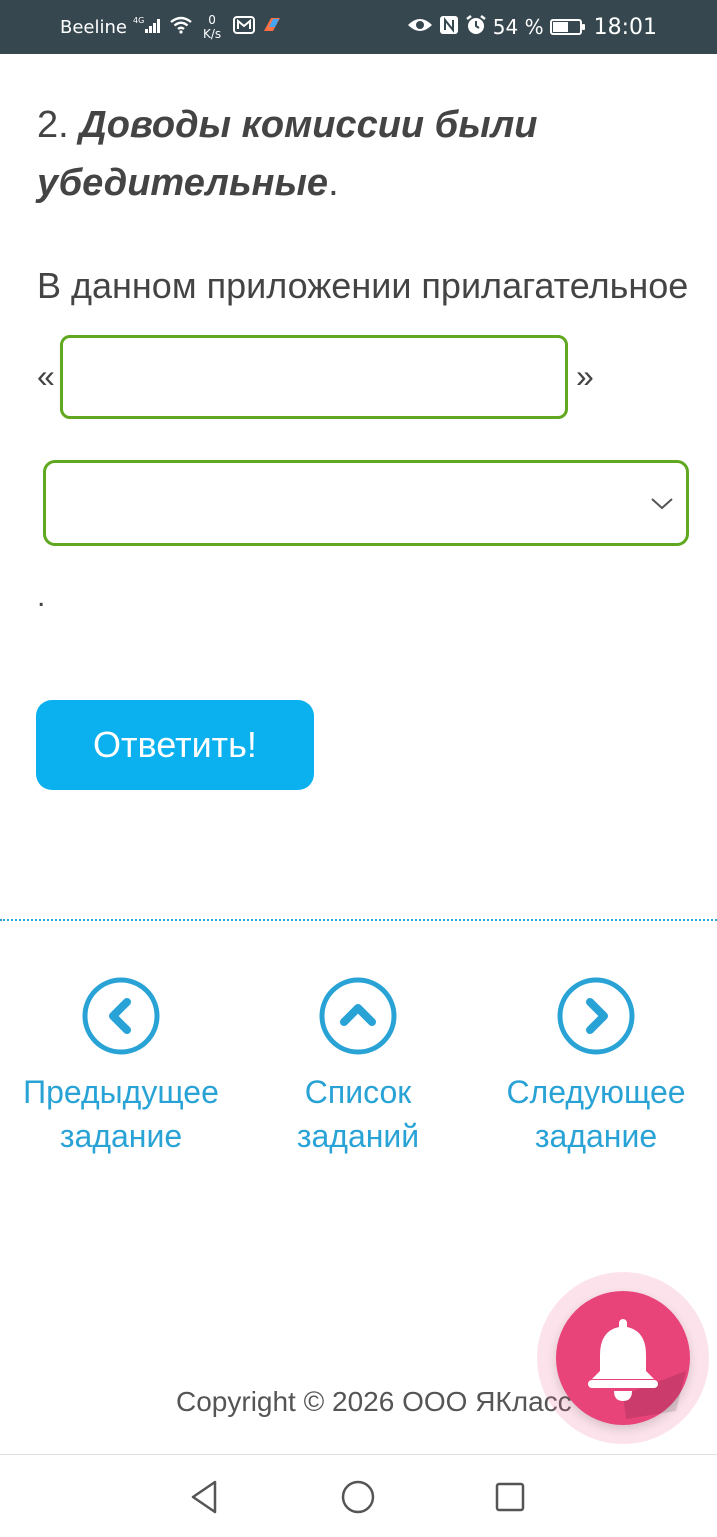 This screenshot has height=1537, width=717. I want to click on chevron-down-icon, so click(662, 504).